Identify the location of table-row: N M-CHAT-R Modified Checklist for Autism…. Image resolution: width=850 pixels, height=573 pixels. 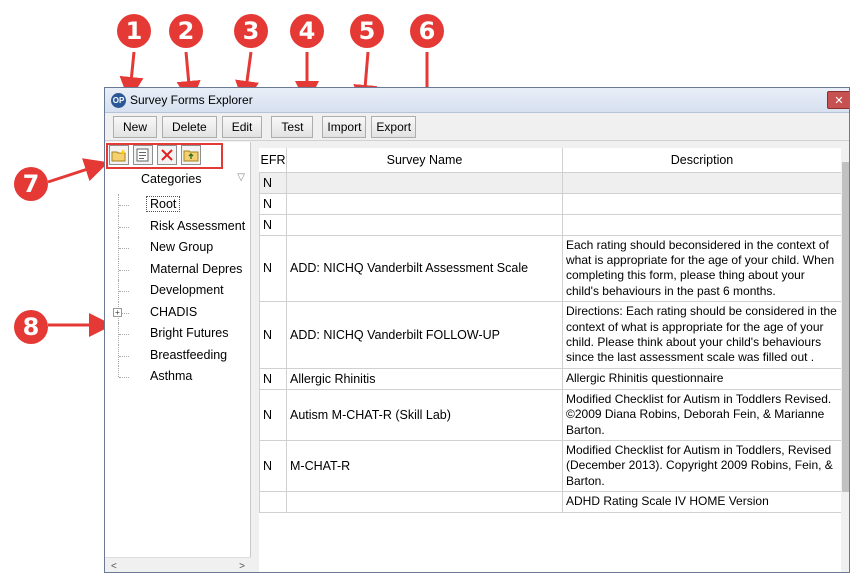
(550, 466).